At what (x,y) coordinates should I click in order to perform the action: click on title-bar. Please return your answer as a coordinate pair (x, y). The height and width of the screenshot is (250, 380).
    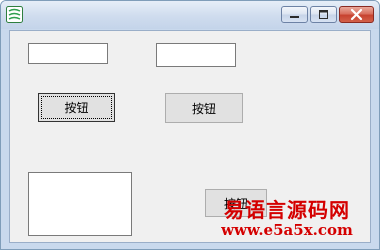
    Looking at the image, I should click on (190, 15).